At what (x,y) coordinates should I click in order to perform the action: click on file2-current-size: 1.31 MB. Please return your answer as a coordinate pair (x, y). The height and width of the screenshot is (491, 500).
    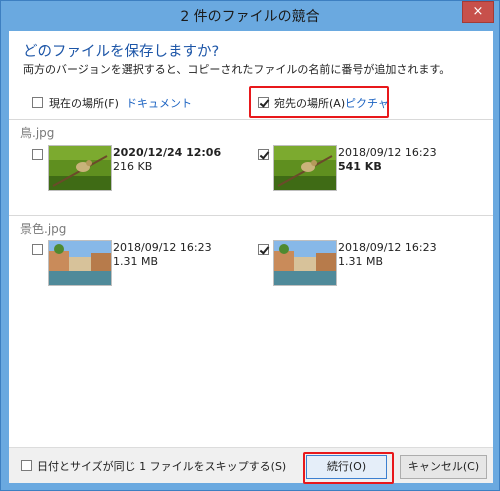
    Looking at the image, I should click on (136, 261).